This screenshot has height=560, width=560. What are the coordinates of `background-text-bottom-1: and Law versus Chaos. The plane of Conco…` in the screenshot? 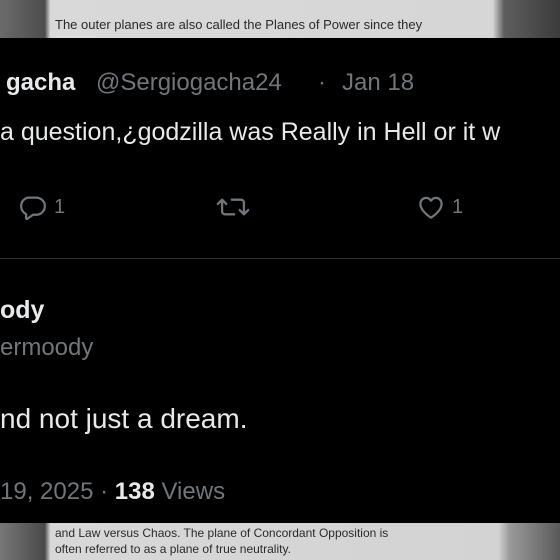 It's located at (222, 533).